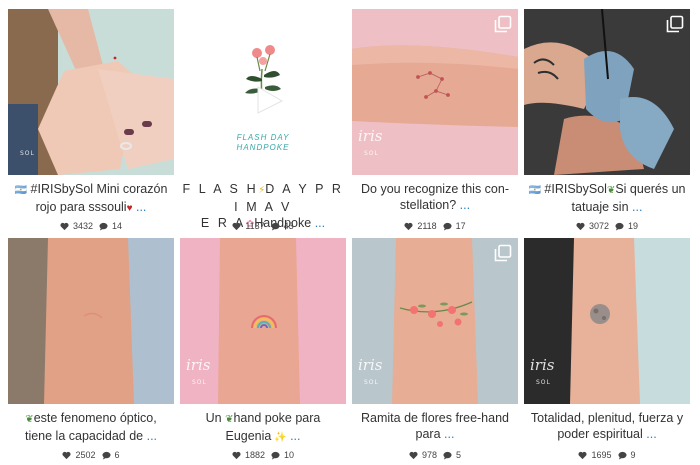  Describe the element at coordinates (29, 419) in the screenshot. I see `leaf-icon: ❦` at that location.